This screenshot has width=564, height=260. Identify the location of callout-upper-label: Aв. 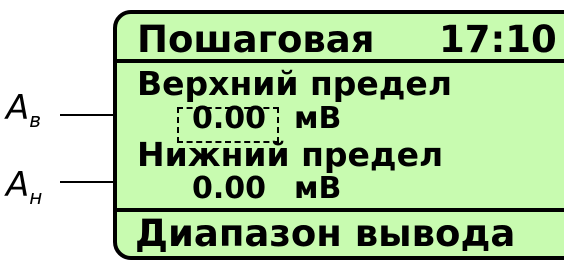
(23, 110).